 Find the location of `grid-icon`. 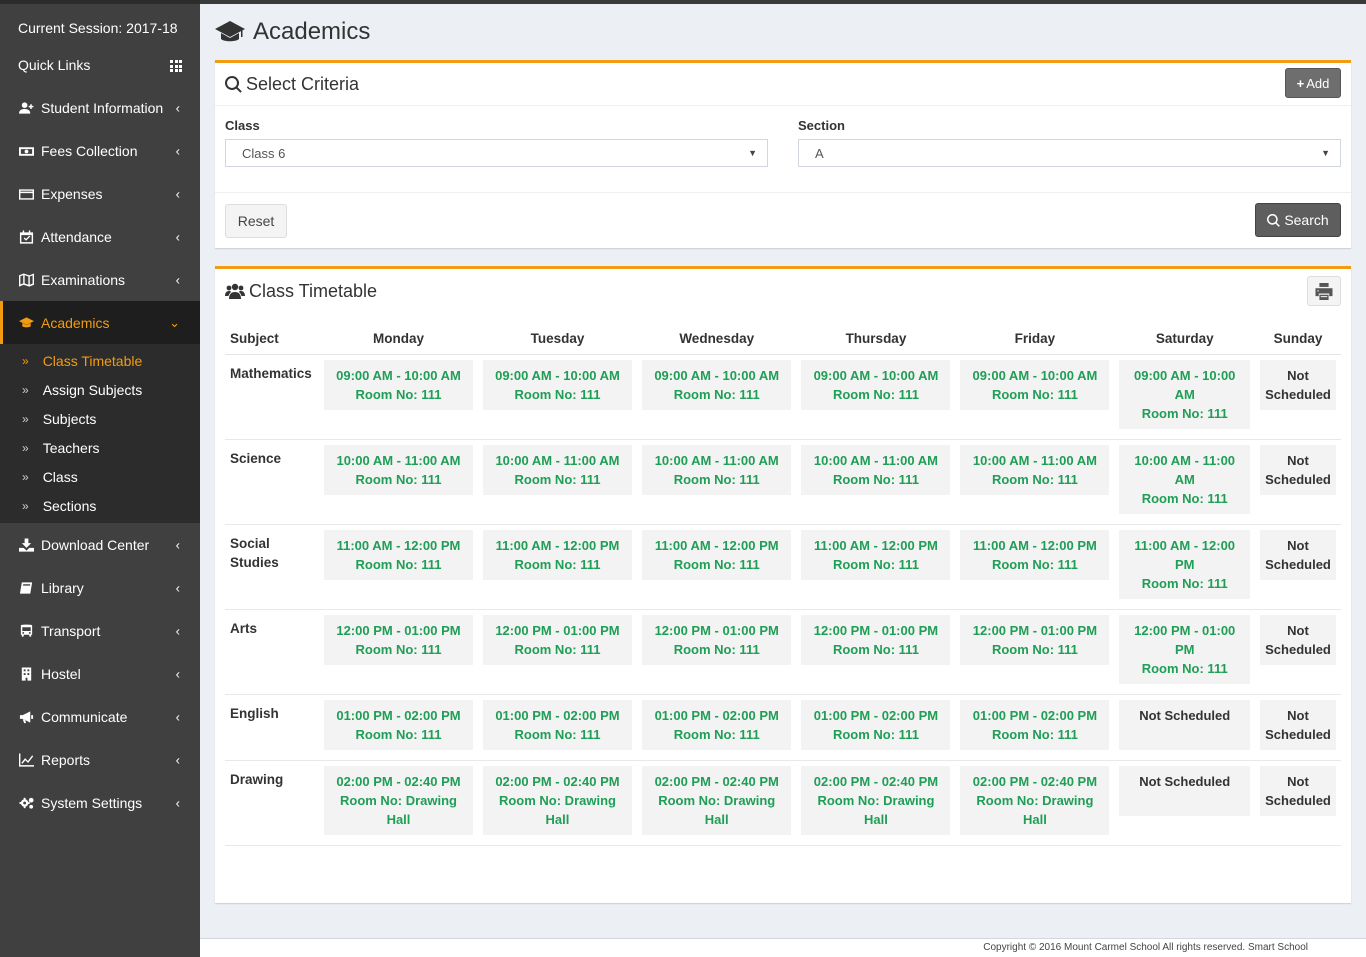

grid-icon is located at coordinates (176, 66).